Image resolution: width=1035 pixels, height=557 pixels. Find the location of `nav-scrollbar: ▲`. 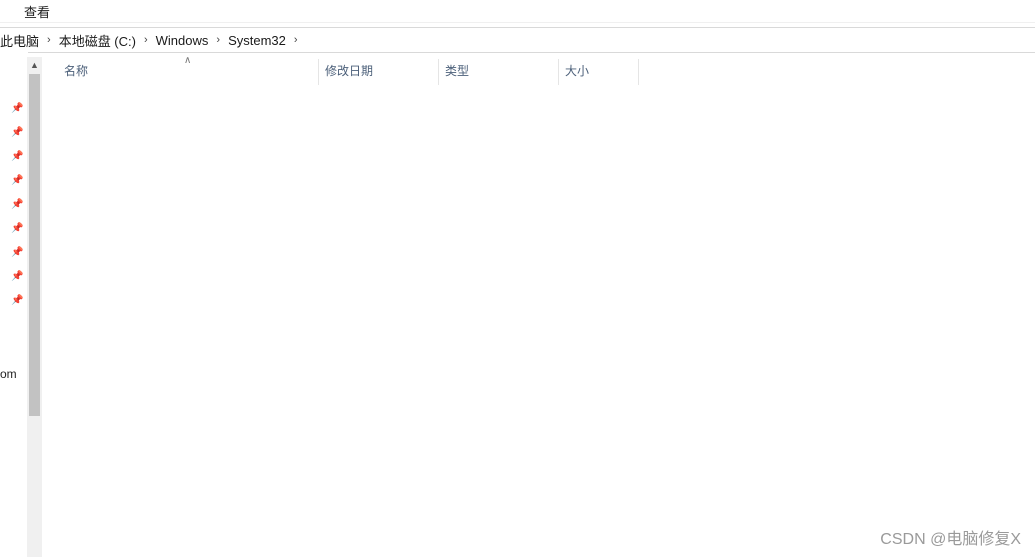

nav-scrollbar: ▲ is located at coordinates (34, 307).